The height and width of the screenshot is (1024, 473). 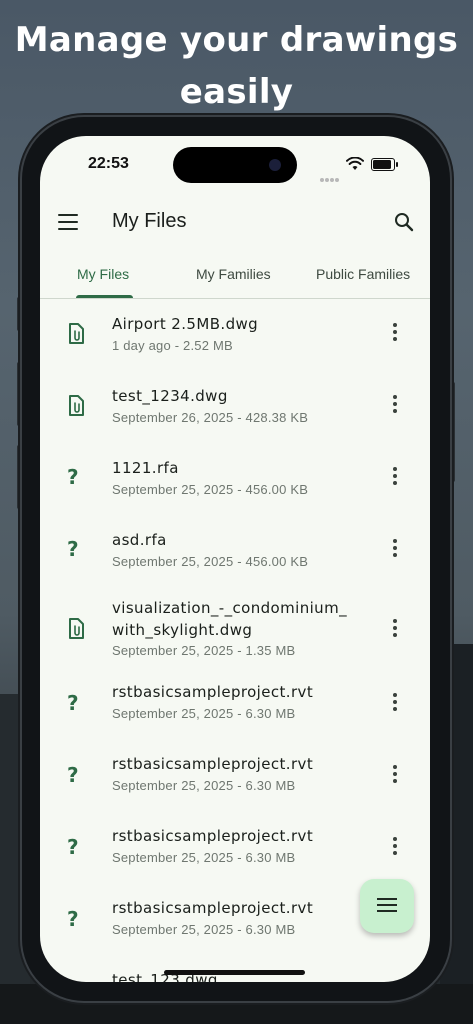 I want to click on file-meta: 1 day ago - 2.52 MB, so click(x=172, y=345).